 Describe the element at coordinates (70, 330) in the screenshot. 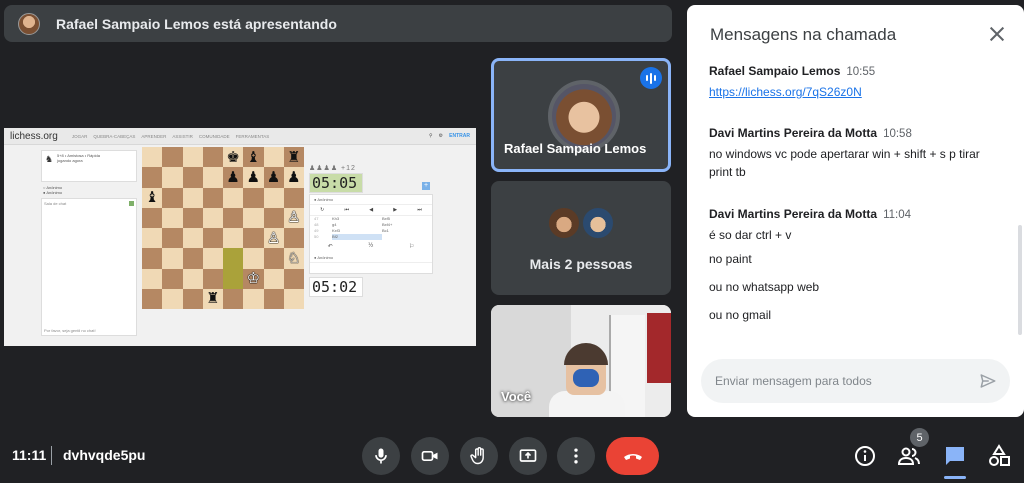

I see `chat-footer: Por favor, seja gentil no chat!` at that location.